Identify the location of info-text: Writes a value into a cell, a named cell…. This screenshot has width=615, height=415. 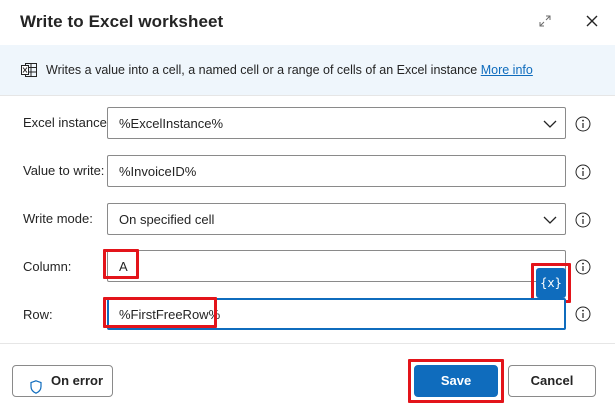
(289, 70).